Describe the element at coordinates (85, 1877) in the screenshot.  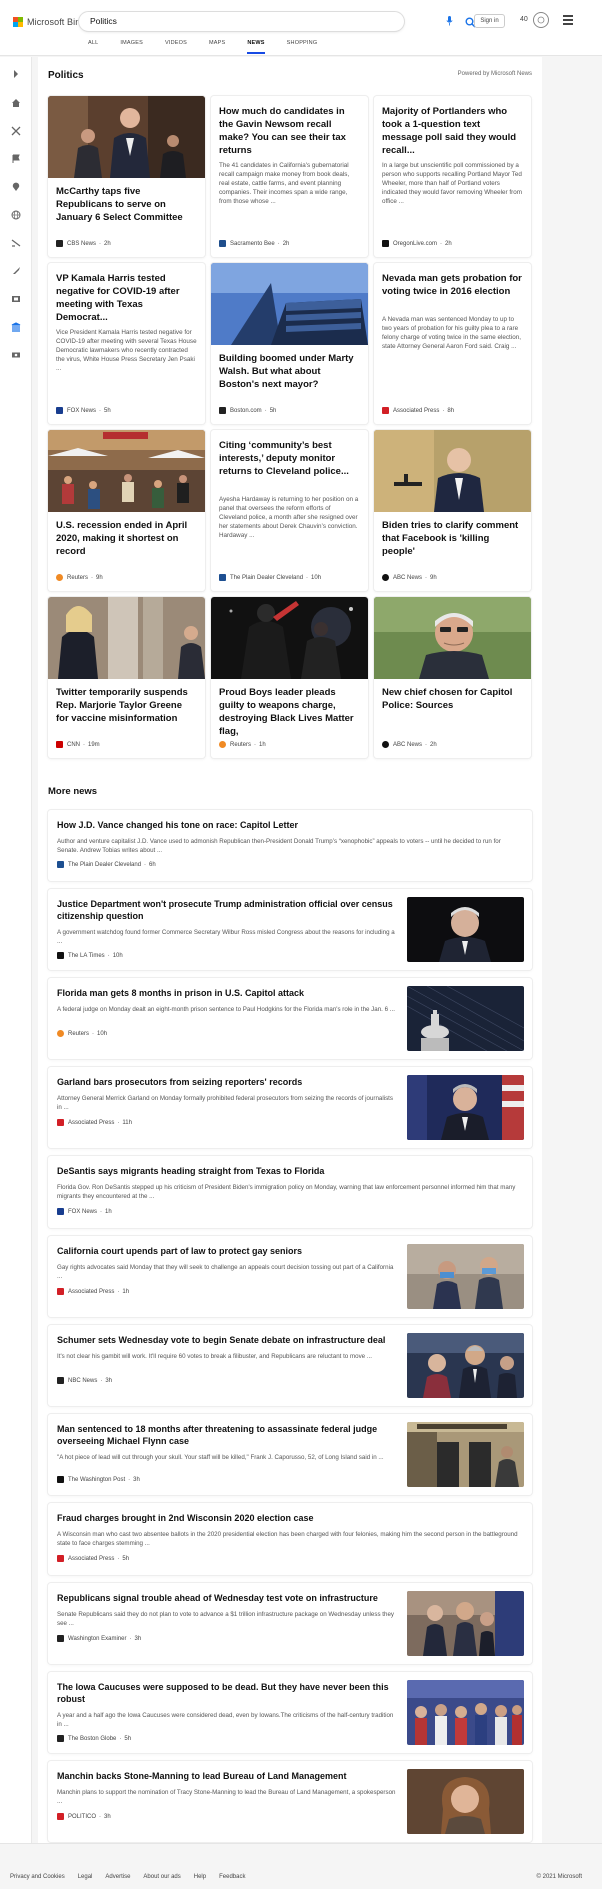
I see `footer-link-legal: Legal` at that location.